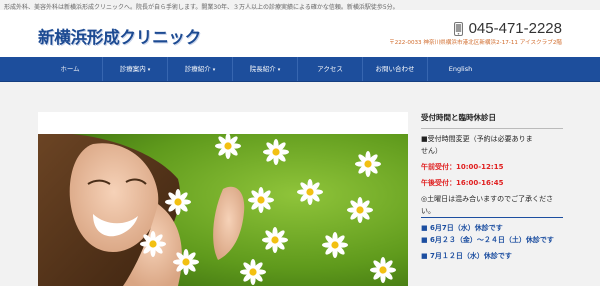 This screenshot has height=286, width=600. I want to click on nav-item-treatments: 診療紹介 ▾, so click(200, 69).